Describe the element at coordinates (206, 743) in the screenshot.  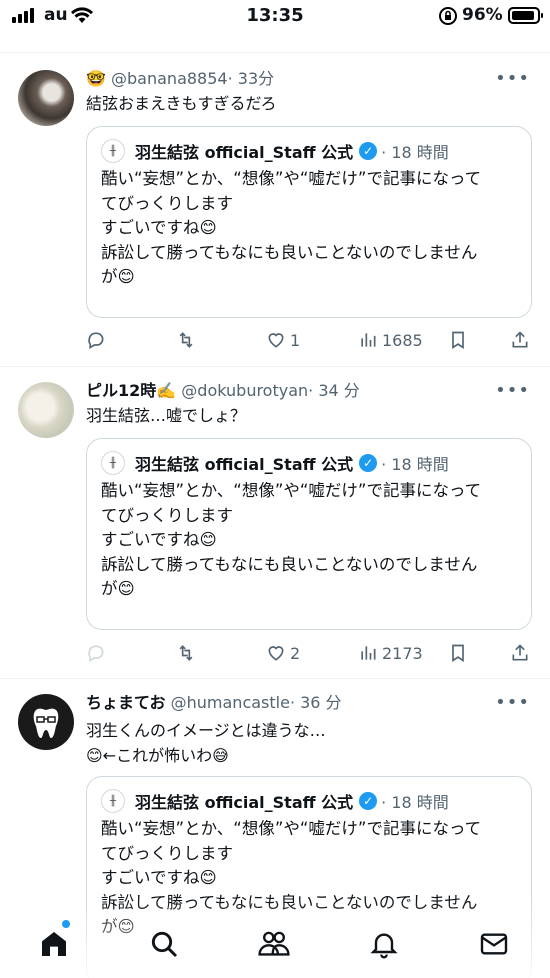
I see `tweet-text: 羽生くんのイメージとは違うな… 😊←これが怖いわ😅` at that location.